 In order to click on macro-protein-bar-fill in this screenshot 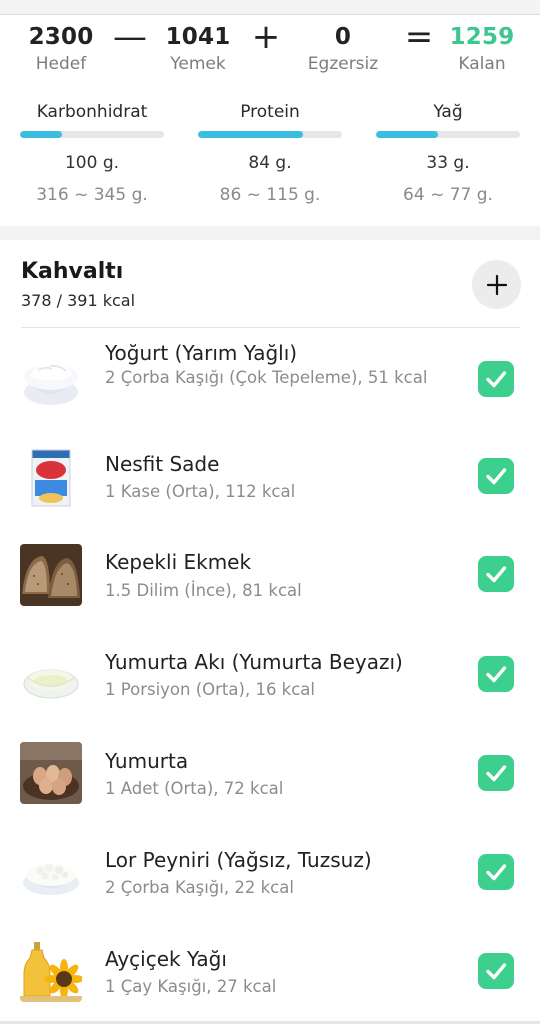, I will do `click(251, 134)`.